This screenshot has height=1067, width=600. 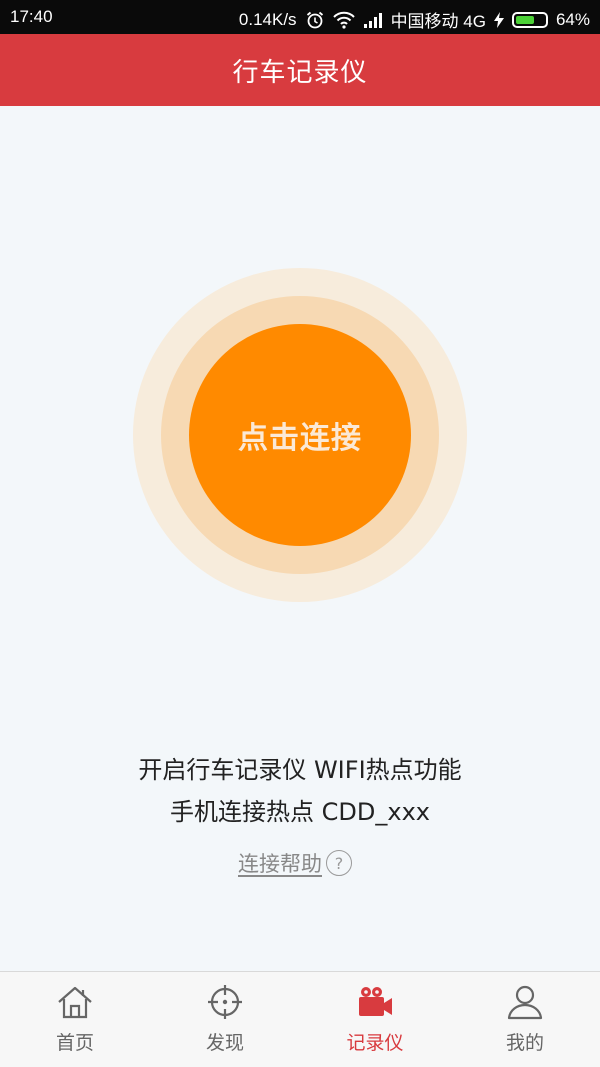 What do you see at coordinates (375, 1043) in the screenshot?
I see `tab-recorder-label: 记录仪` at bounding box center [375, 1043].